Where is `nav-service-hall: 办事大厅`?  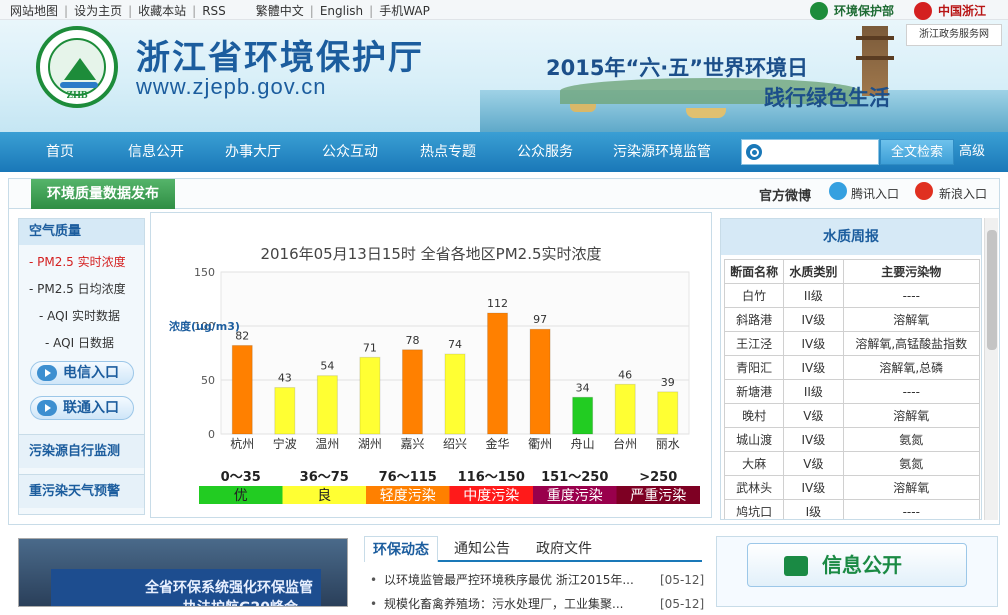
nav-service-hall: 办事大厅 is located at coordinates (253, 152).